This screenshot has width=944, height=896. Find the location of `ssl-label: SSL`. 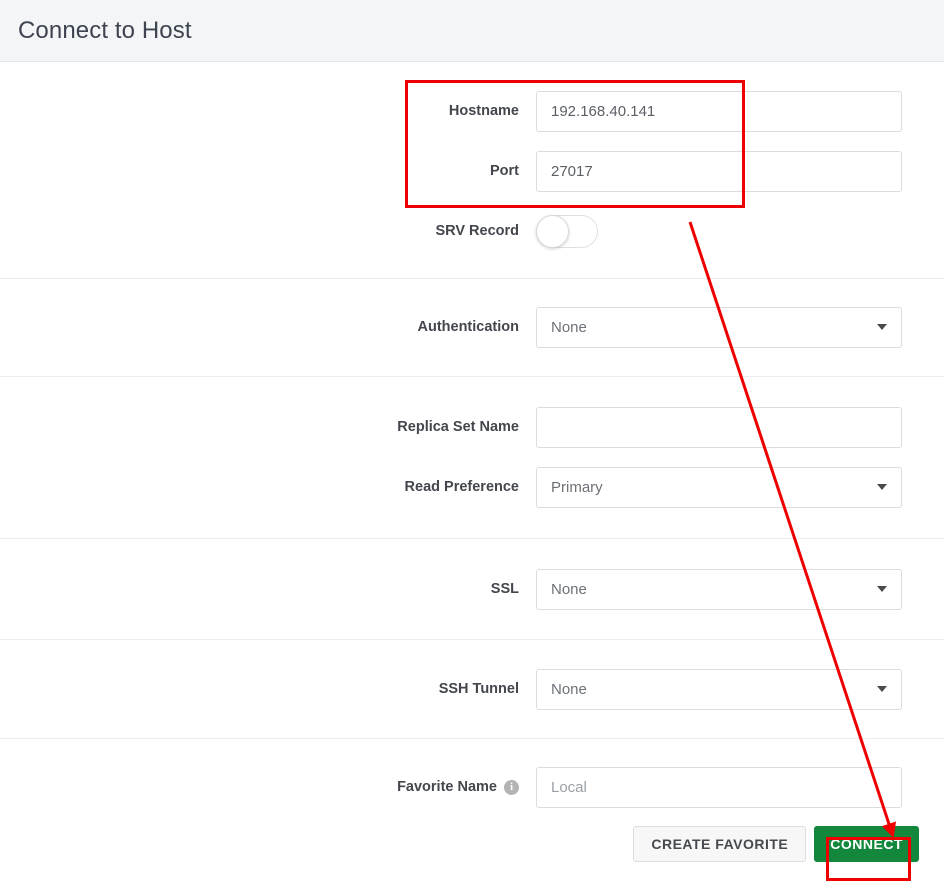

ssl-label: SSL is located at coordinates (504, 589).